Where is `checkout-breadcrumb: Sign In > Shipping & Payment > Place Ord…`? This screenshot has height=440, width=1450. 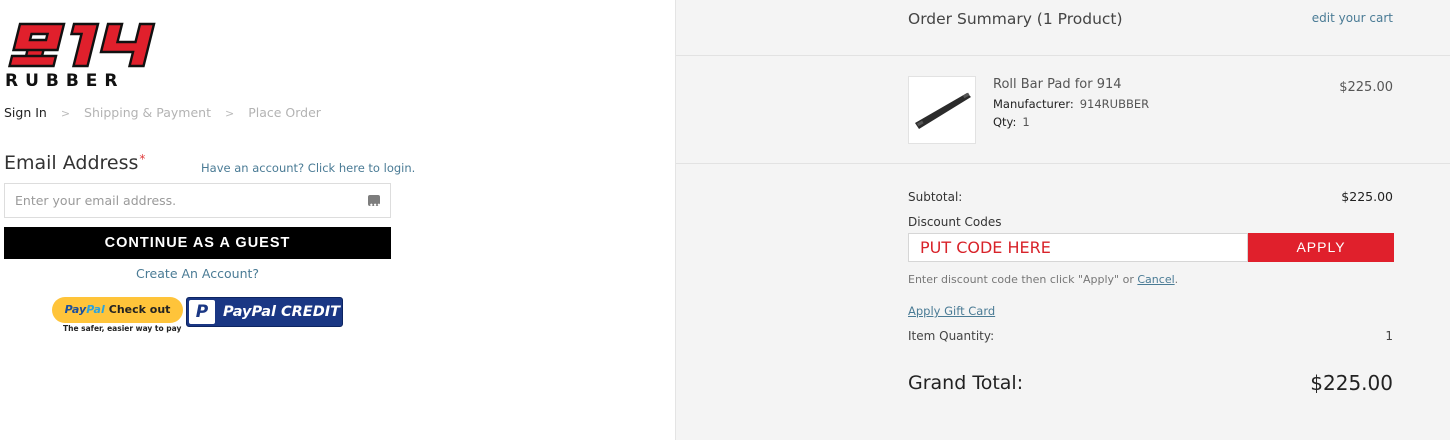 checkout-breadcrumb: Sign In > Shipping & Payment > Place Ord… is located at coordinates (162, 112).